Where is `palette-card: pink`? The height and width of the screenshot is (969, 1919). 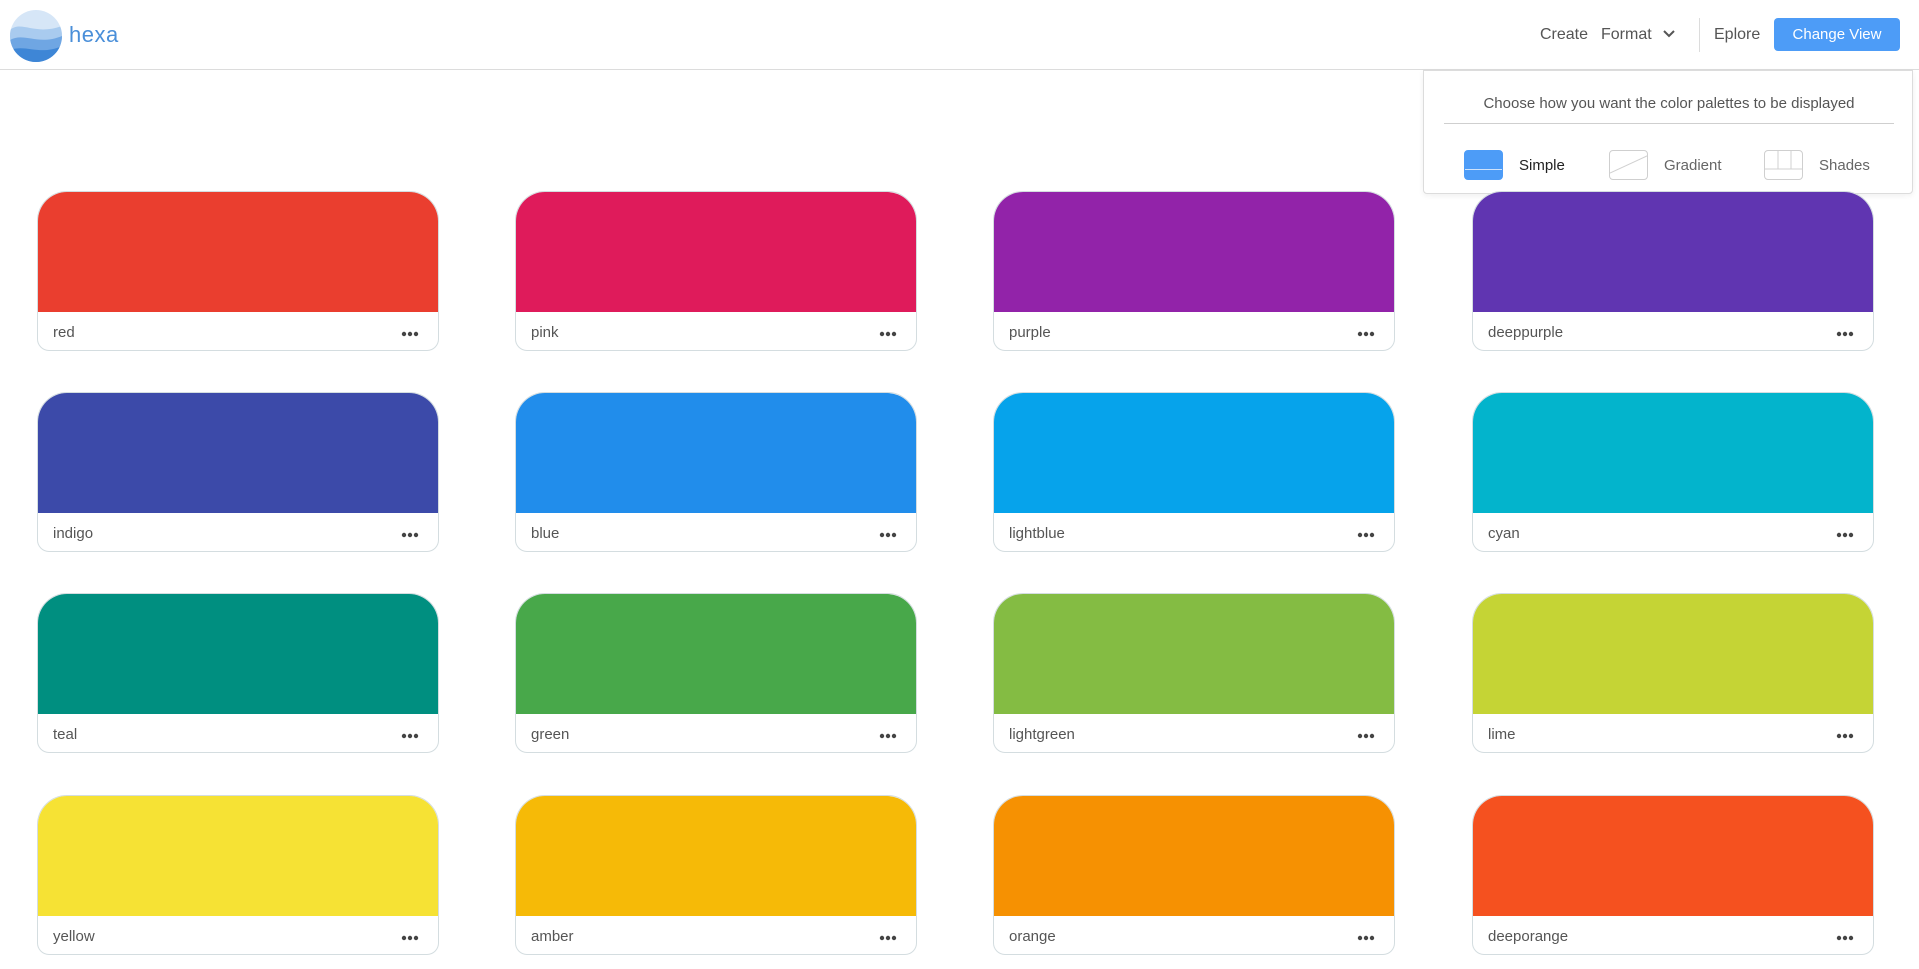 palette-card: pink is located at coordinates (716, 271).